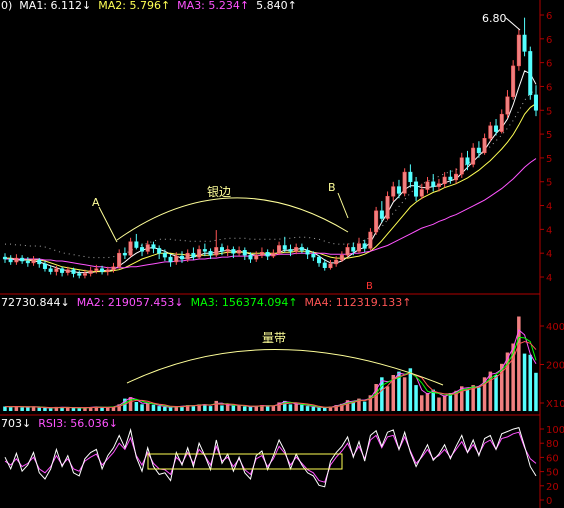  What do you see at coordinates (494, 18) in the screenshot?
I see `label-peak-price: 6.80` at bounding box center [494, 18].